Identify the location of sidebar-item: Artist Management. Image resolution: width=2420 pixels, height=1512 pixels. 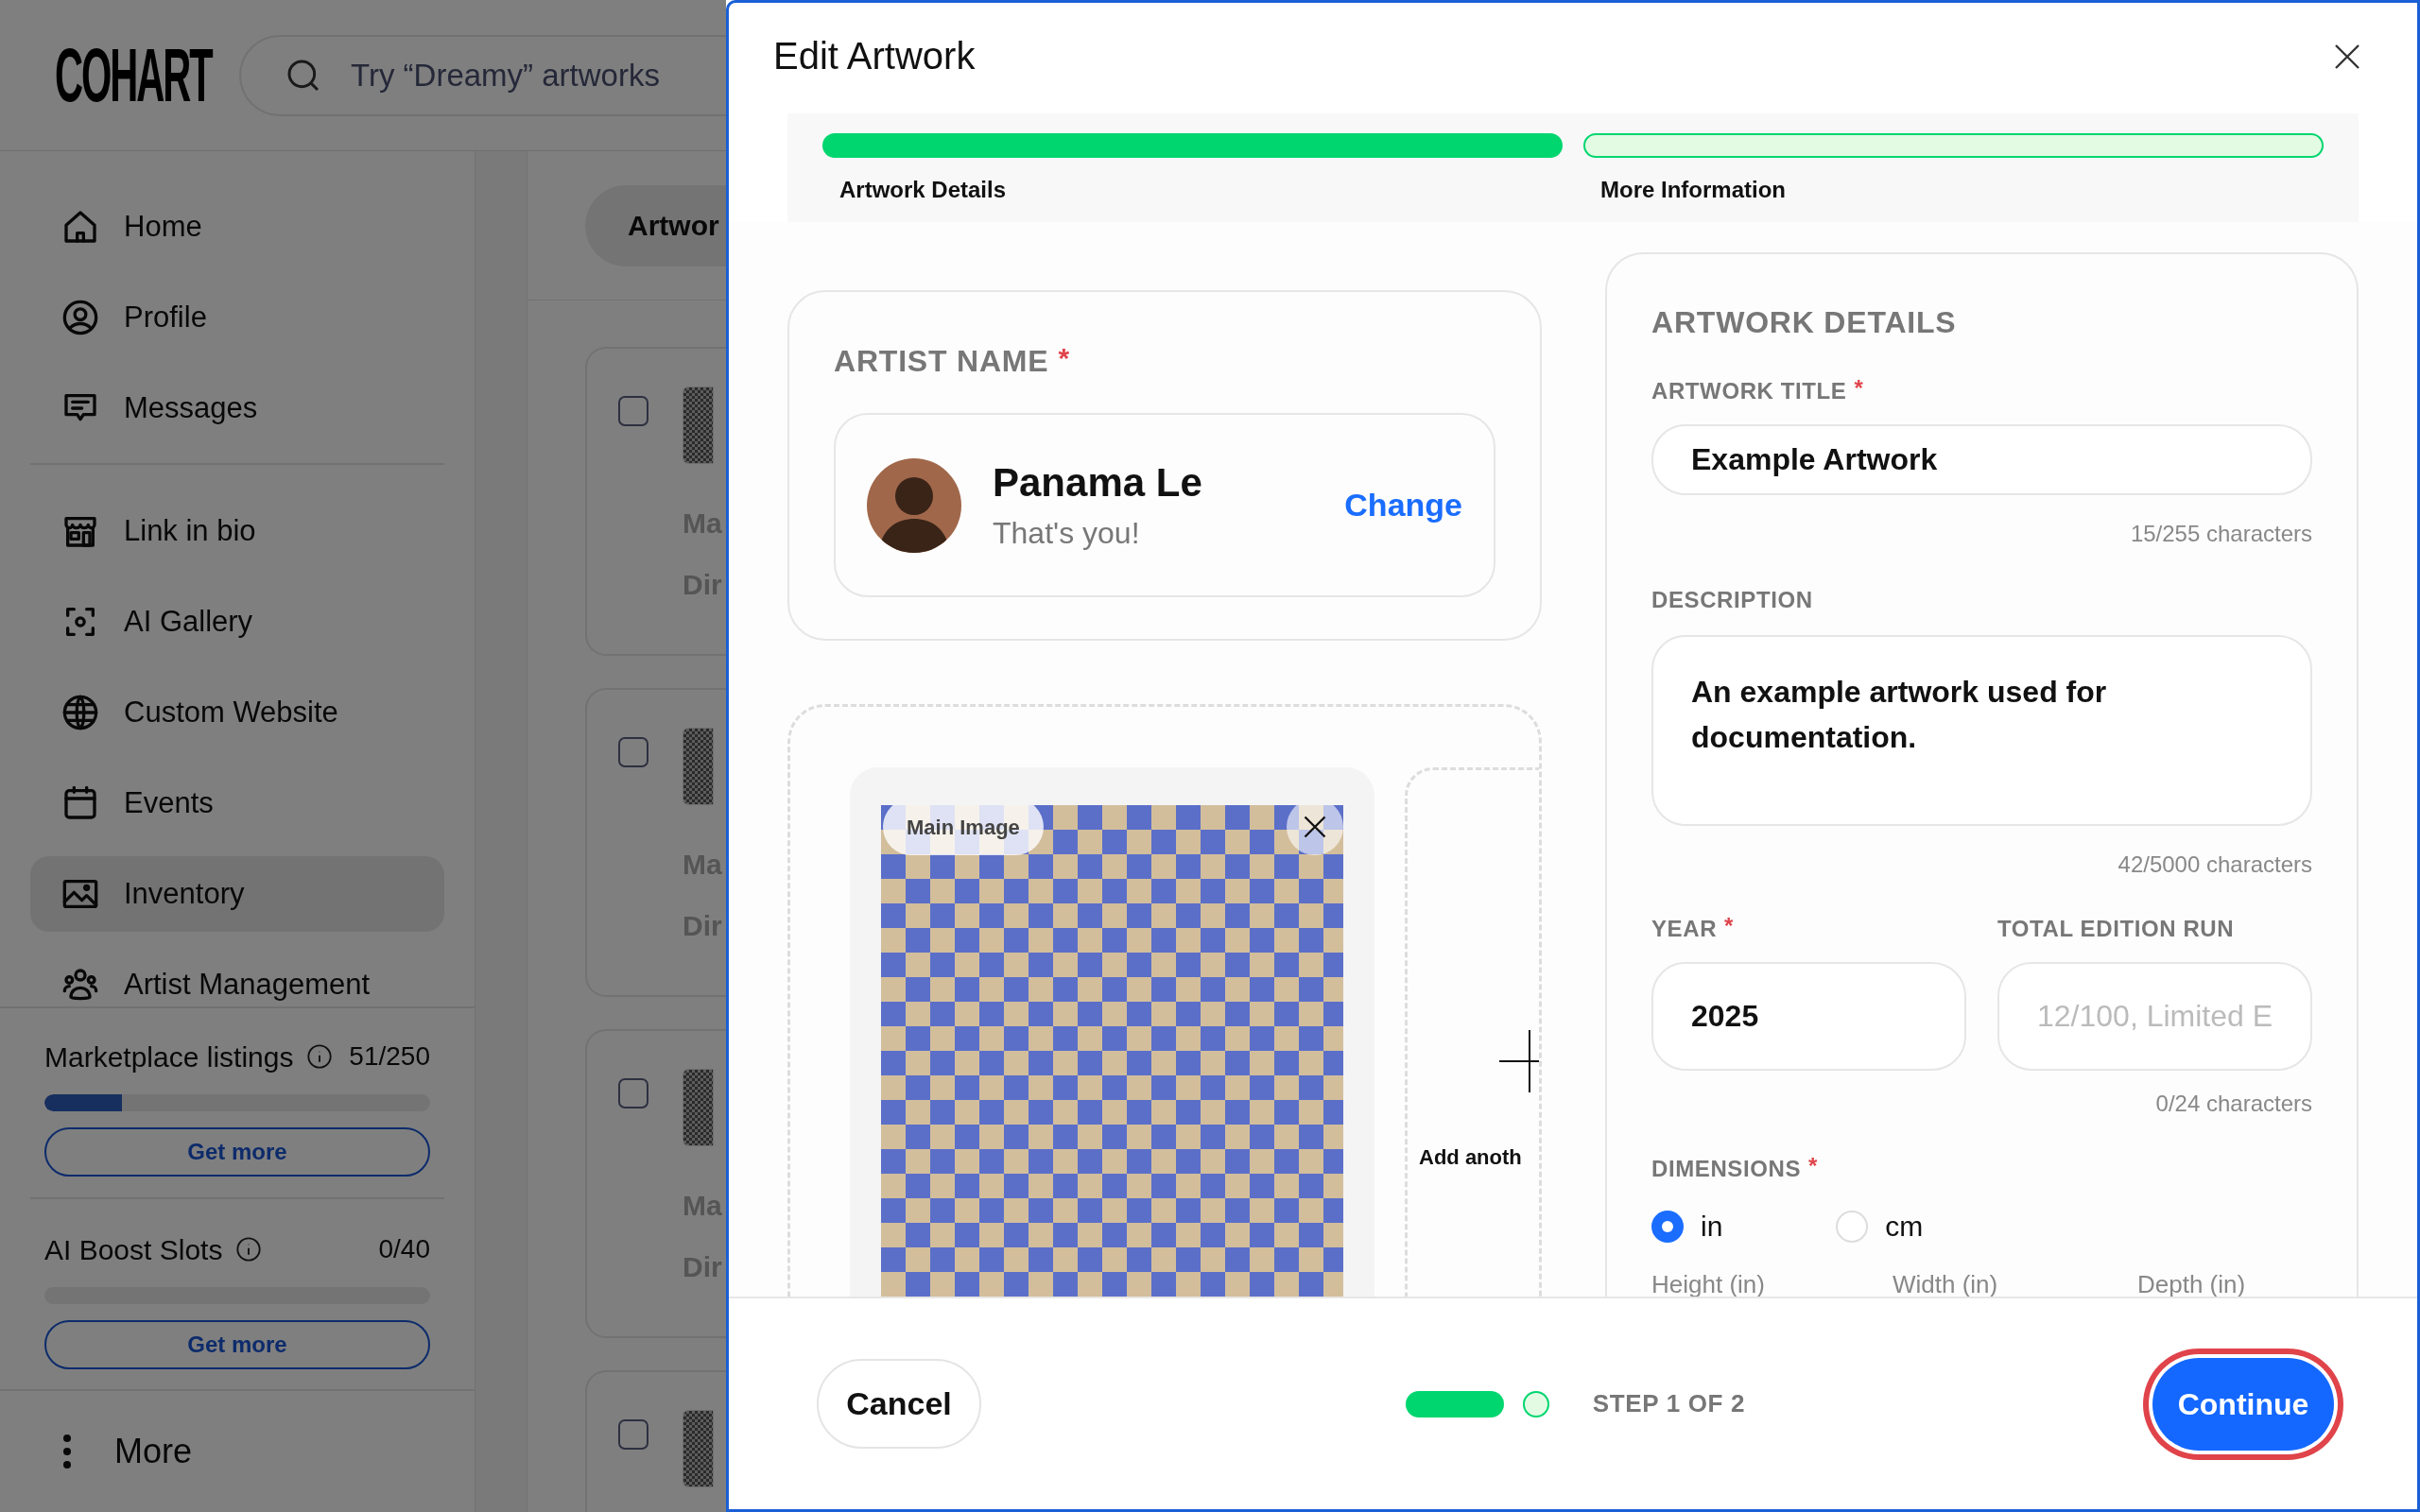
(237, 976).